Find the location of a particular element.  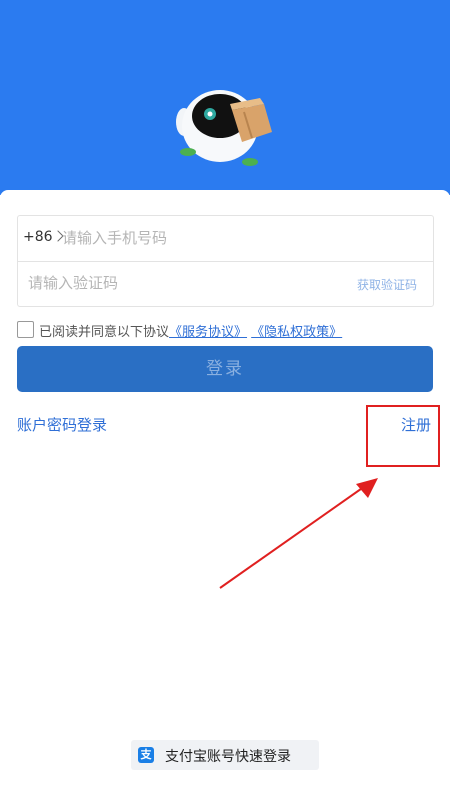

privacy-policy-link: 《隐私权政策》 is located at coordinates (296, 332).